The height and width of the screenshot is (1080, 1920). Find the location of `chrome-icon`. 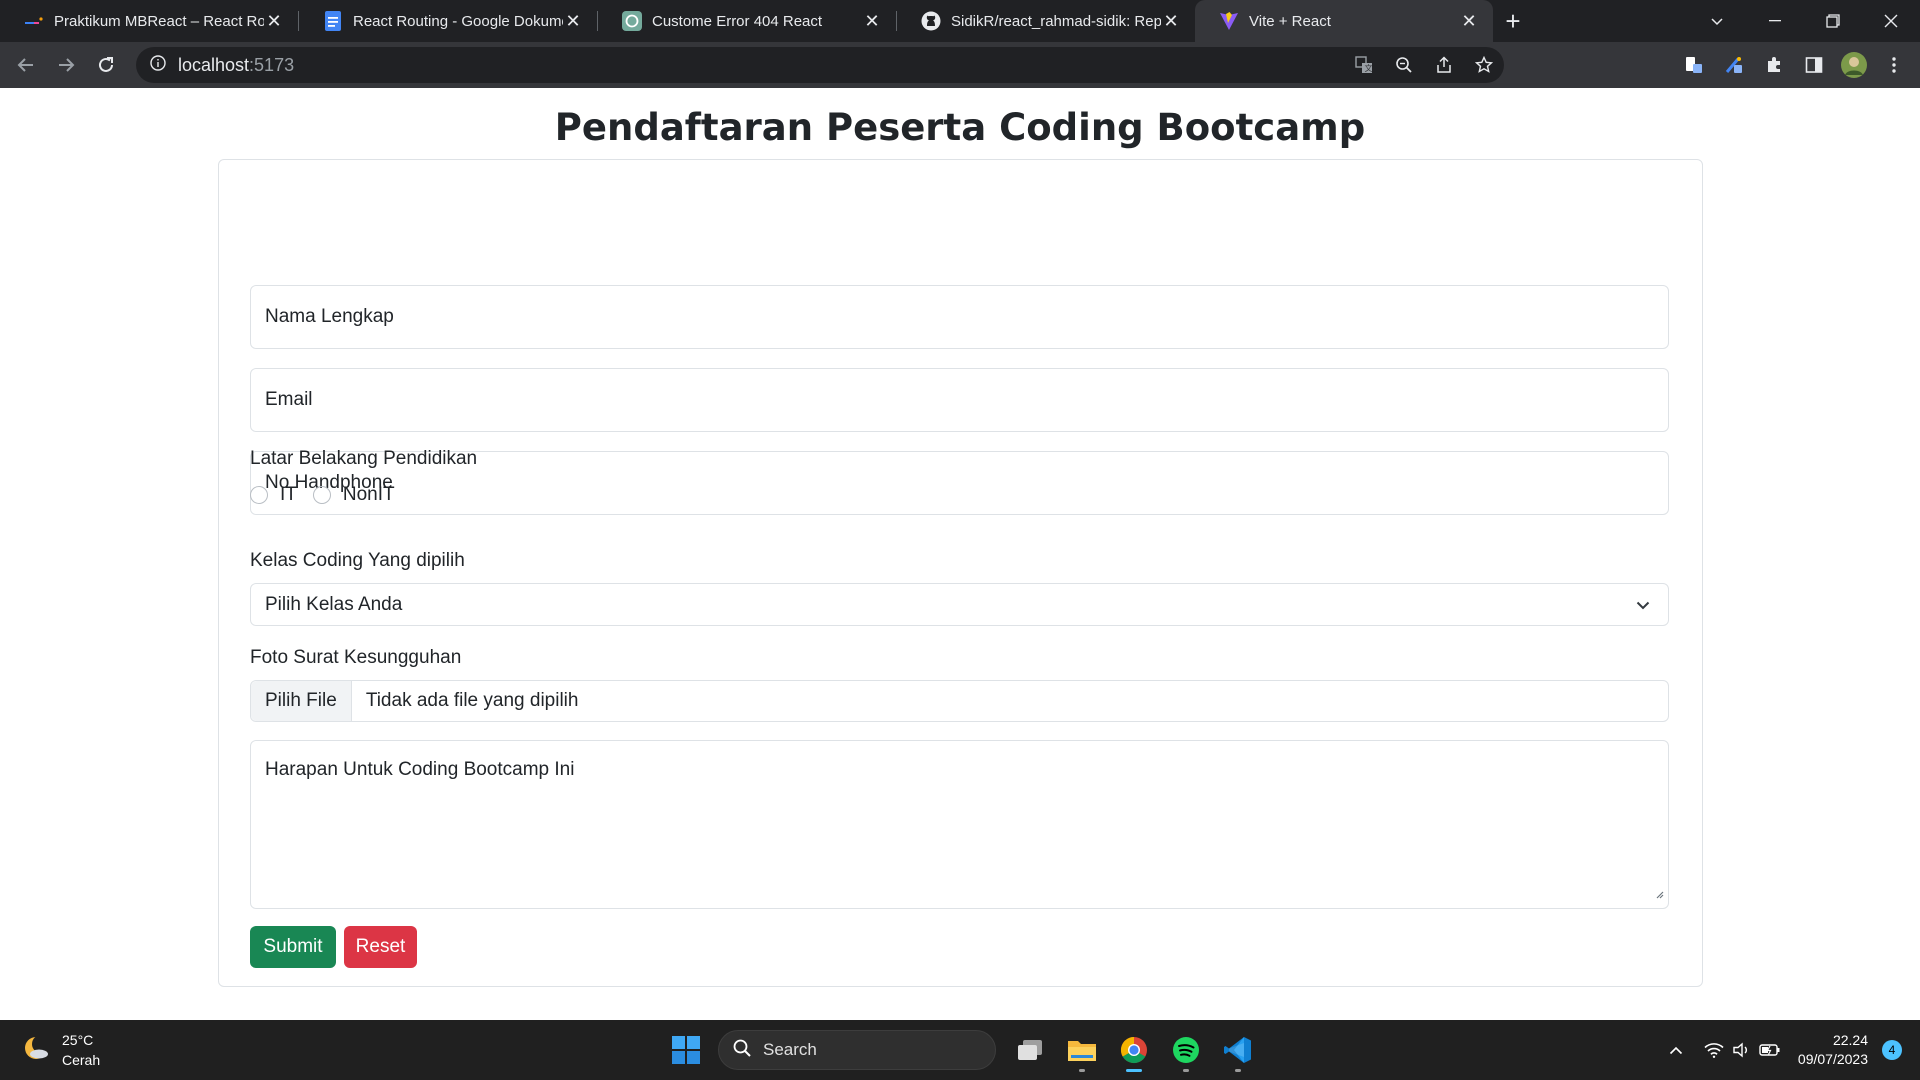

chrome-icon is located at coordinates (1134, 1050).